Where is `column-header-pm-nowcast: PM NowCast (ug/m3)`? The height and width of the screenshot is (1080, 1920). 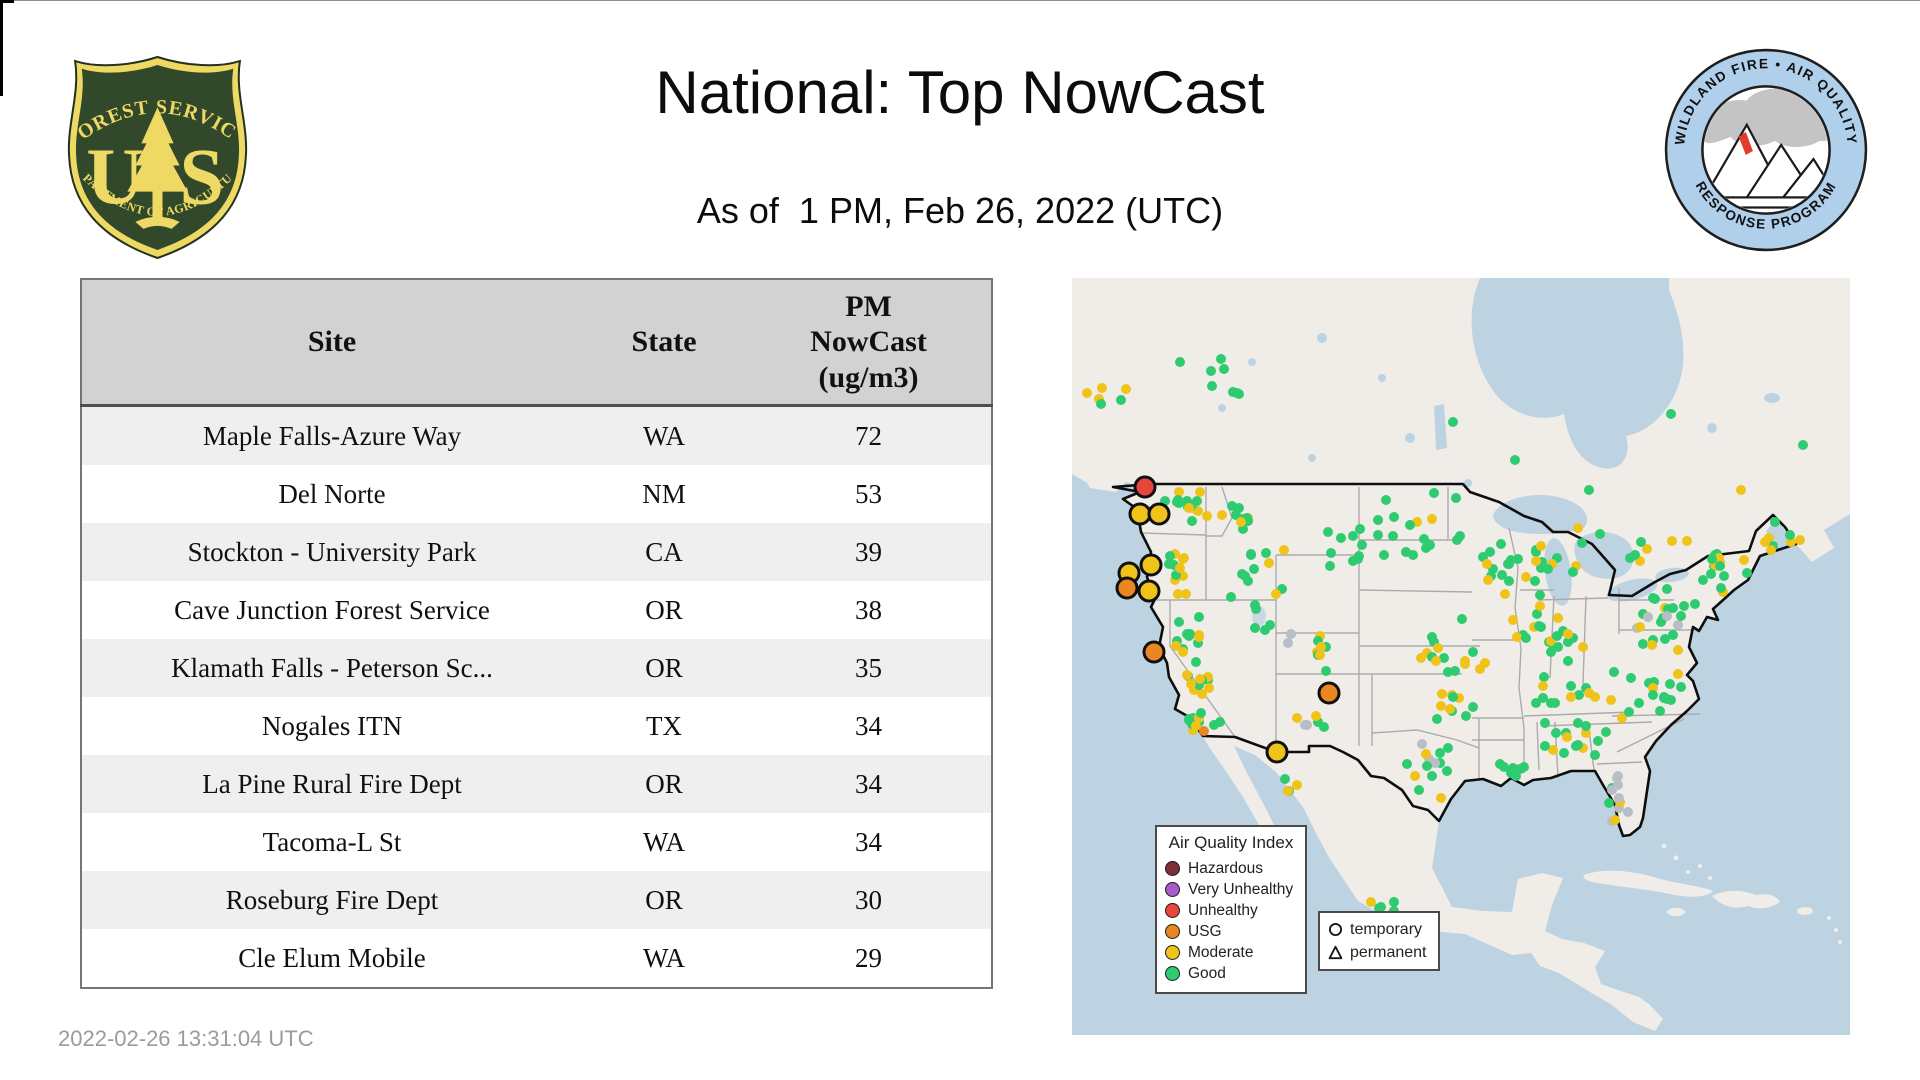
column-header-pm-nowcast: PM NowCast (ug/m3) is located at coordinates (869, 343).